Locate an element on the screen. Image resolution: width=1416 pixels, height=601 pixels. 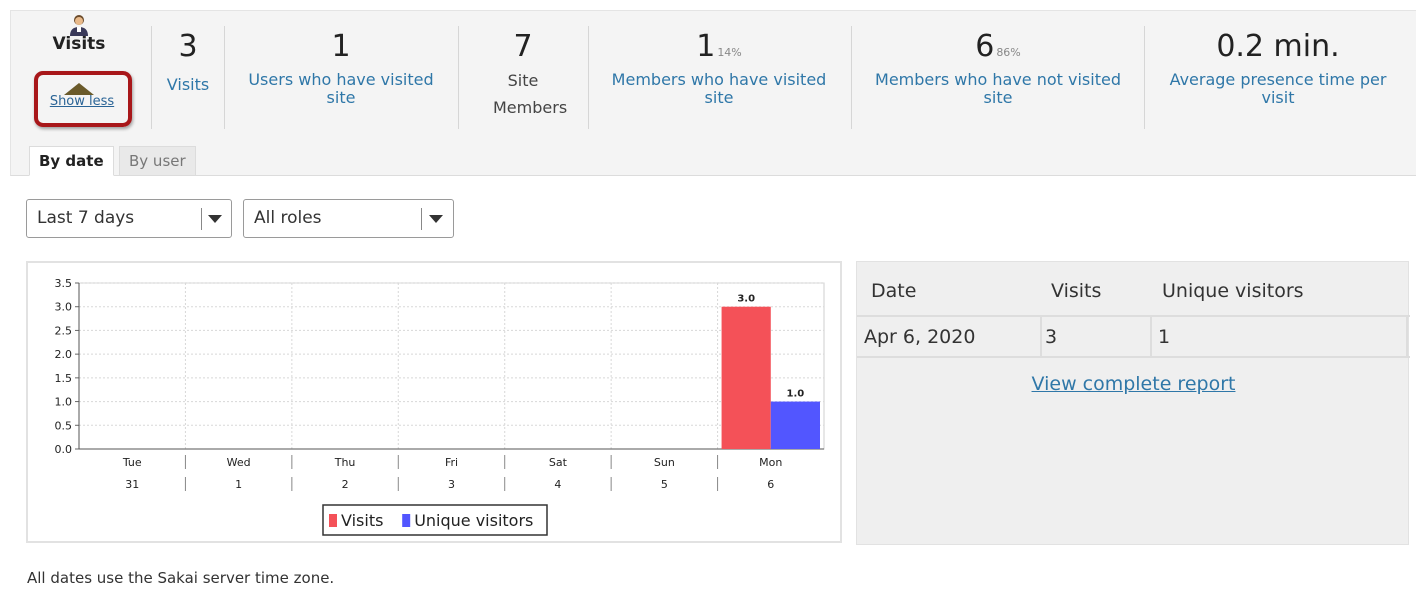
bar-unique-visitors is located at coordinates (795, 425).